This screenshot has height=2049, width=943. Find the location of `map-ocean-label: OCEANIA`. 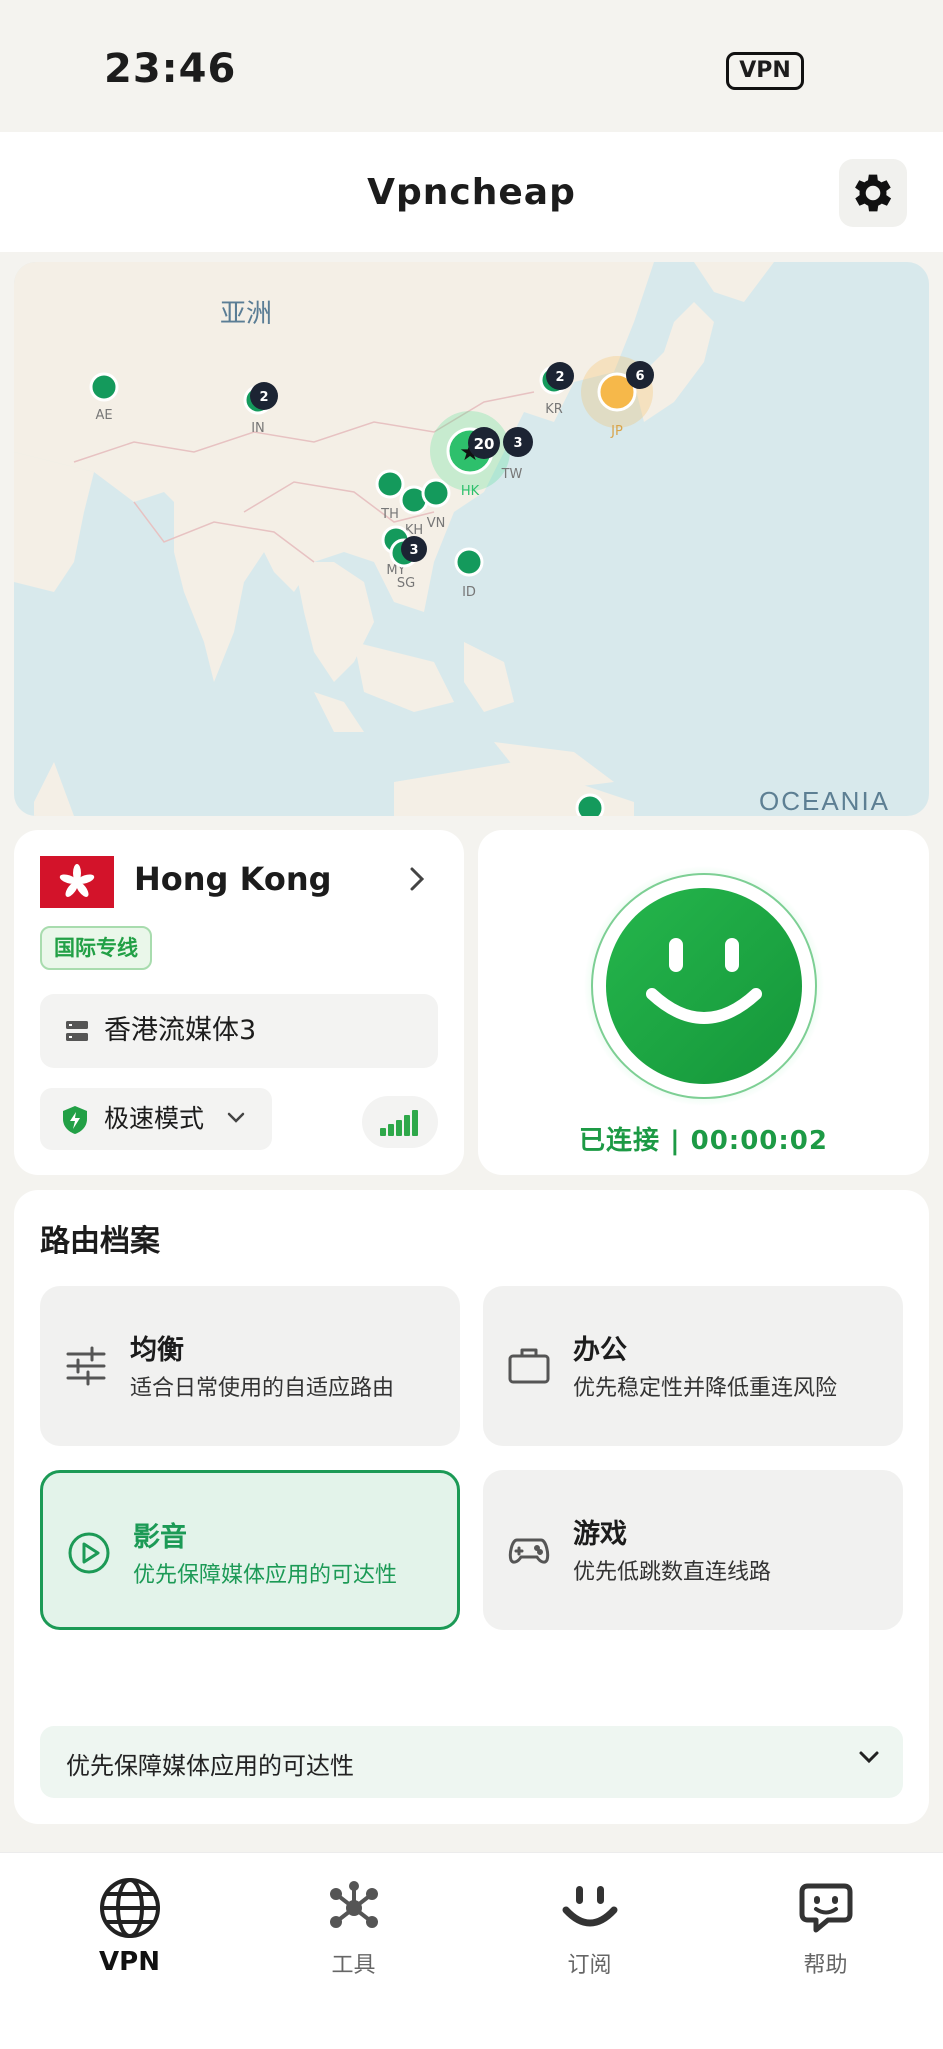

map-ocean-label: OCEANIA is located at coordinates (824, 801).